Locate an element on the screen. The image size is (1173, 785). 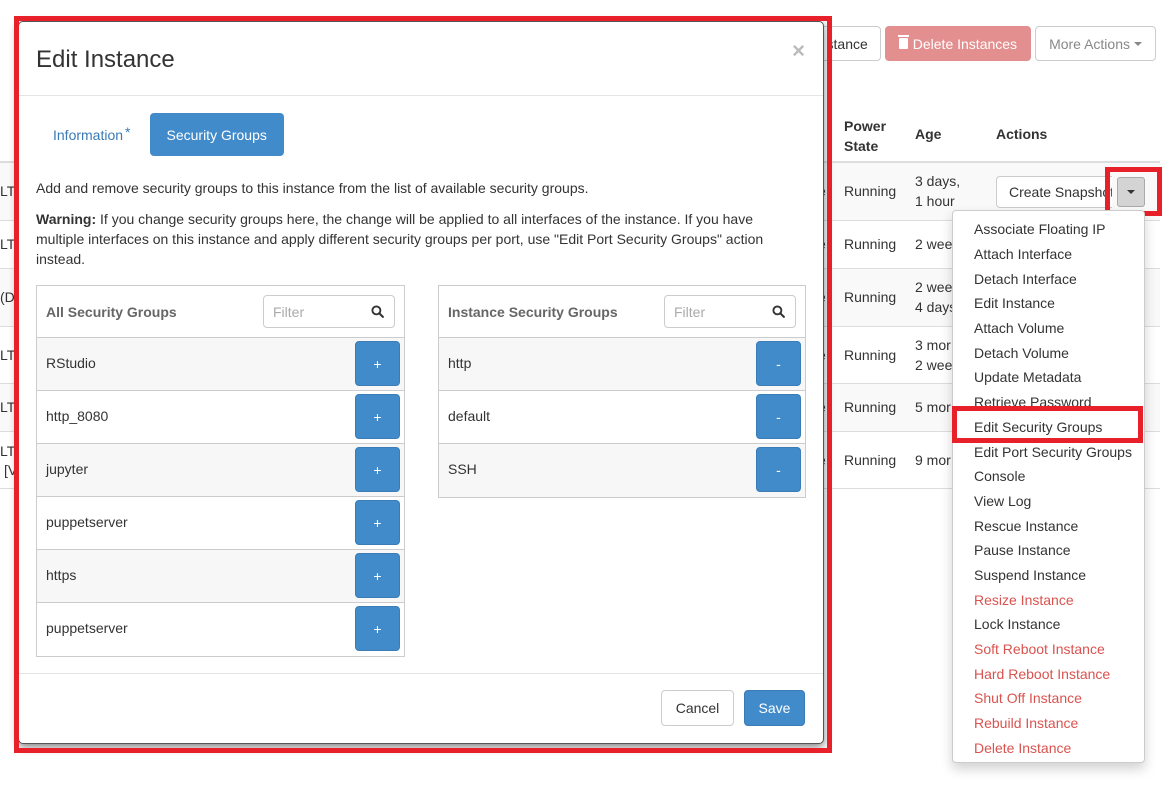
age-cell: 5 mor is located at coordinates (933, 407).